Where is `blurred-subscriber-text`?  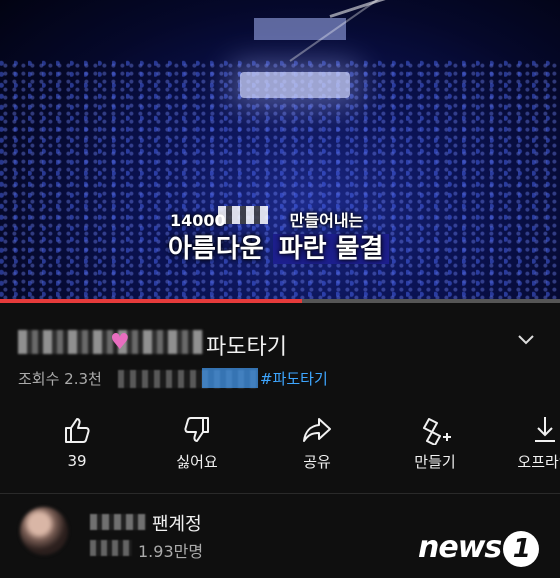
blurred-subscriber-text is located at coordinates (111, 548).